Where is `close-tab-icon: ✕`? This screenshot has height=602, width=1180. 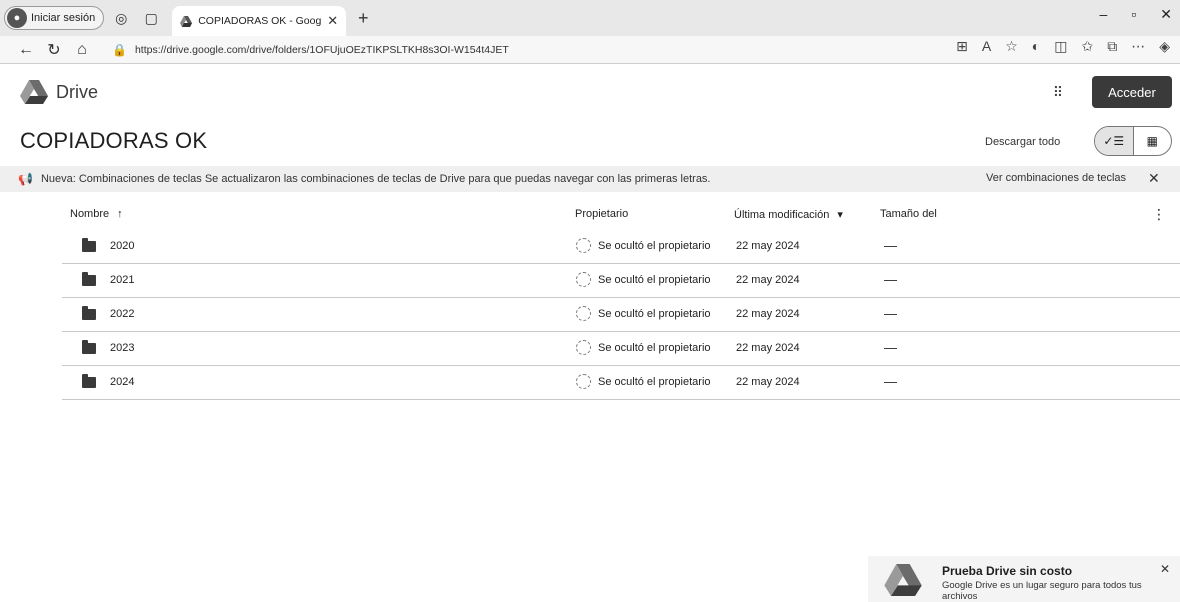
close-tab-icon: ✕ is located at coordinates (332, 21).